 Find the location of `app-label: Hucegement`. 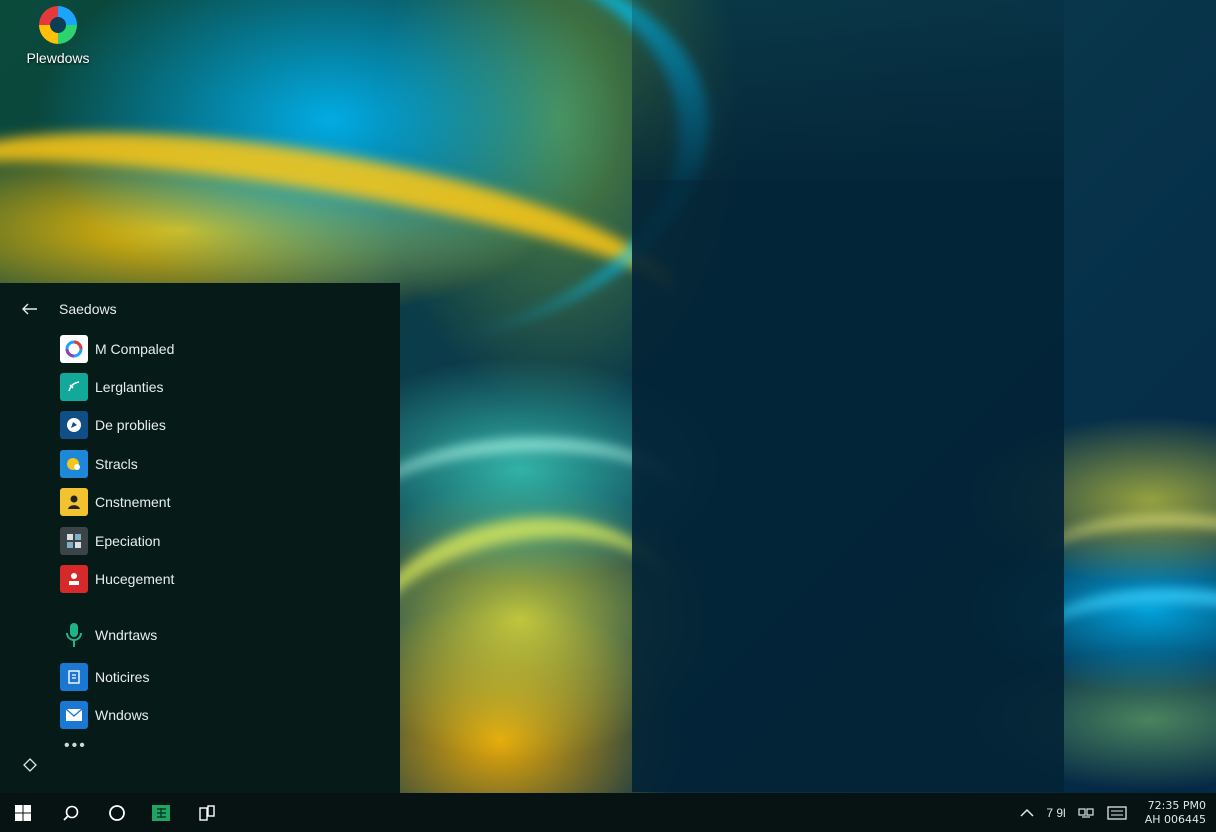

app-label: Hucegement is located at coordinates (135, 579).